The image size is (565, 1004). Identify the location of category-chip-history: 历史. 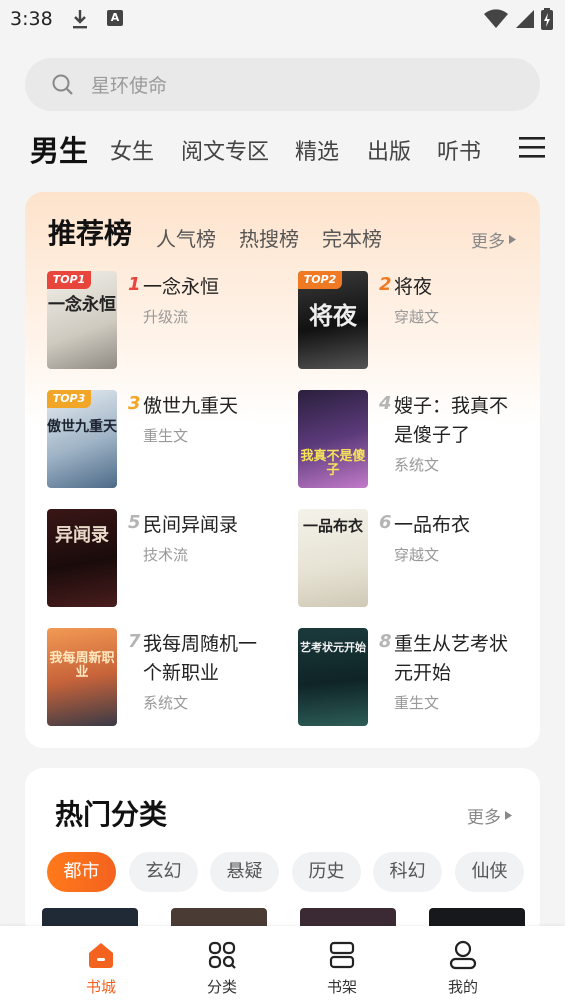
(326, 872).